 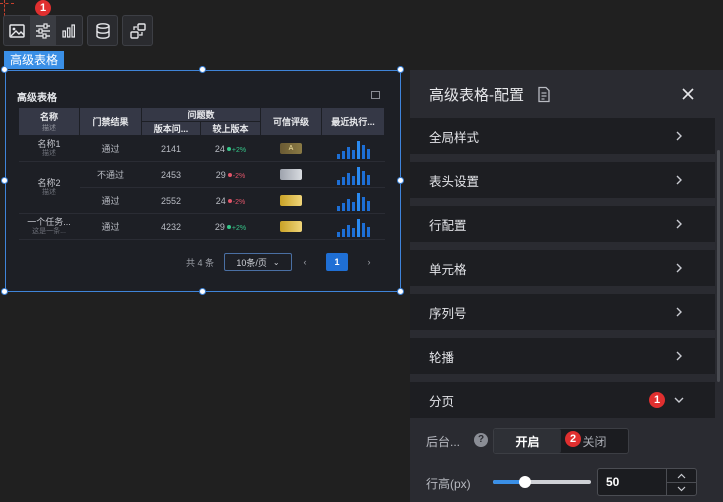 I want to click on bar-chart-icon, so click(x=69, y=30).